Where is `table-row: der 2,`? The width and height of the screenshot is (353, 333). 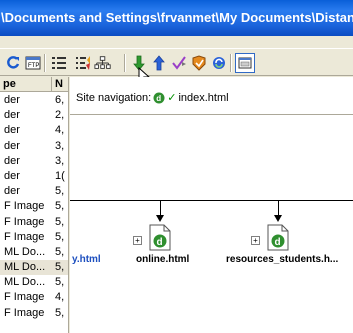
table-row: der 2, is located at coordinates (34, 115).